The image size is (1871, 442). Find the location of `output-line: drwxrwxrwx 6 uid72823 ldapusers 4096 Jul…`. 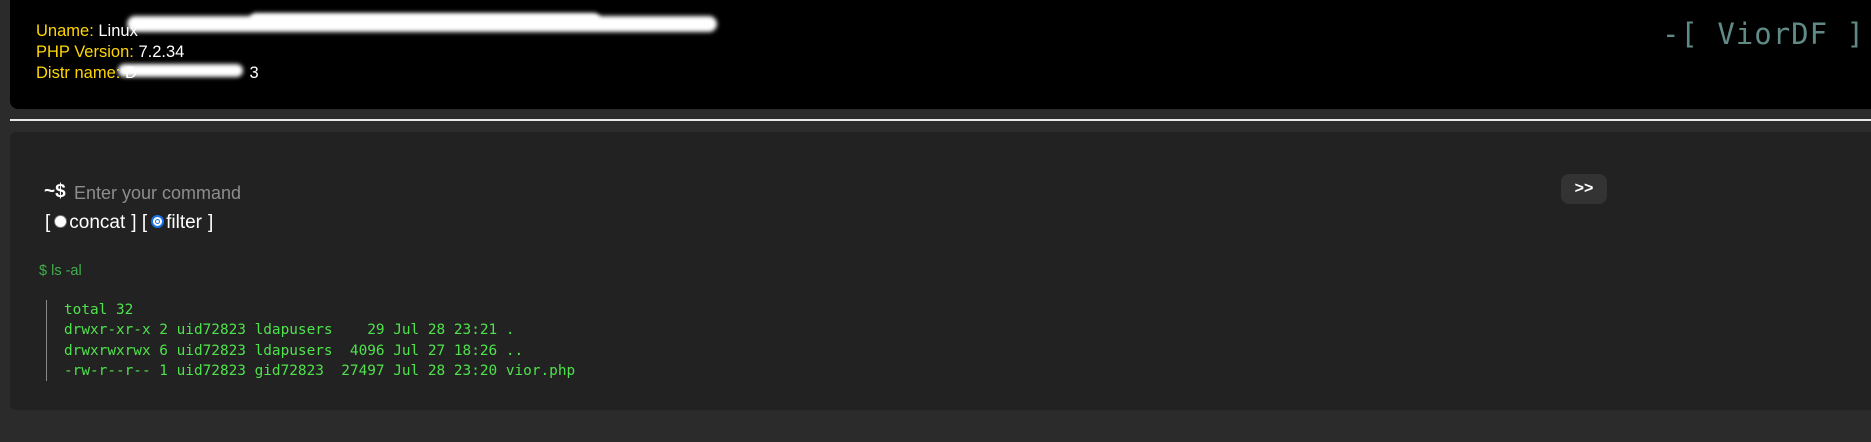

output-line: drwxrwxrwx 6 uid72823 ldapusers 4096 Jul… is located at coordinates (294, 350).